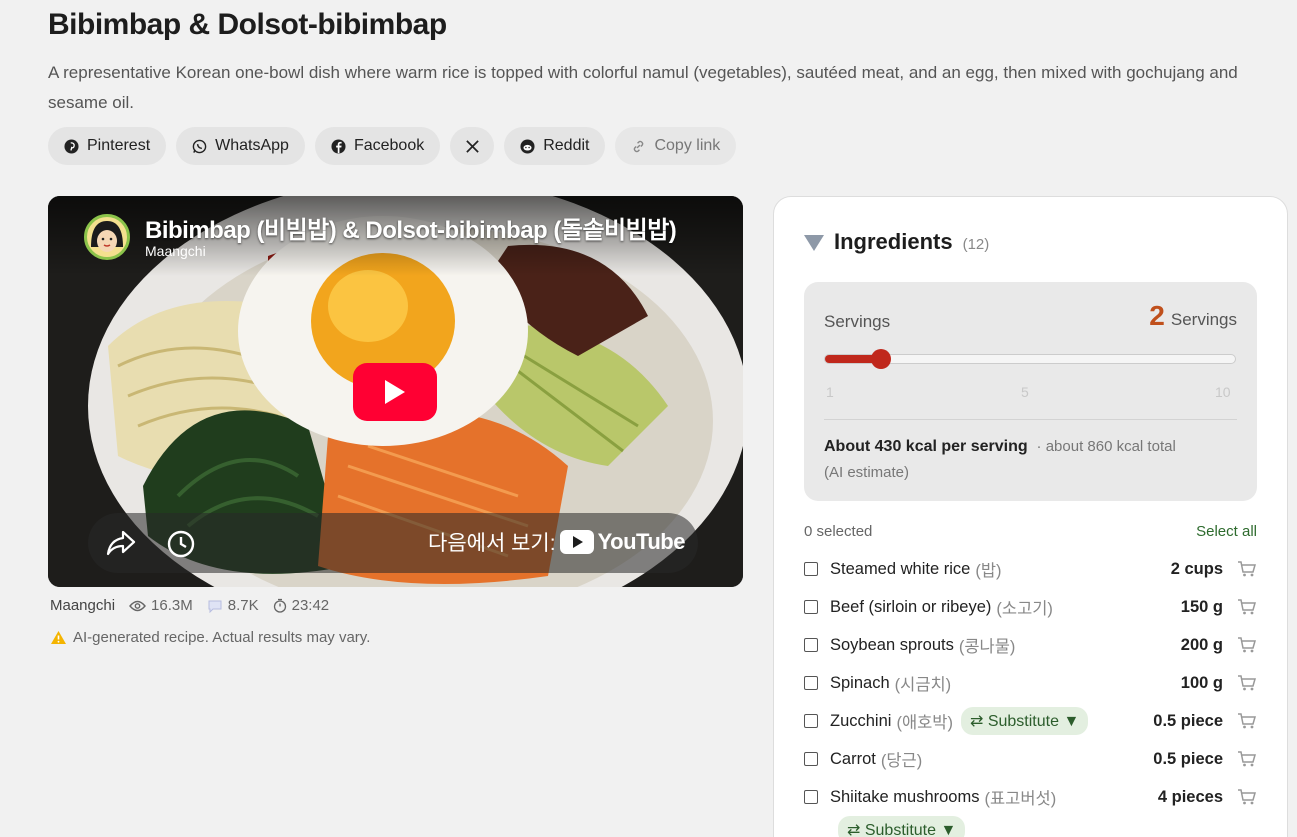  I want to click on youtube-play-icon, so click(576, 542).